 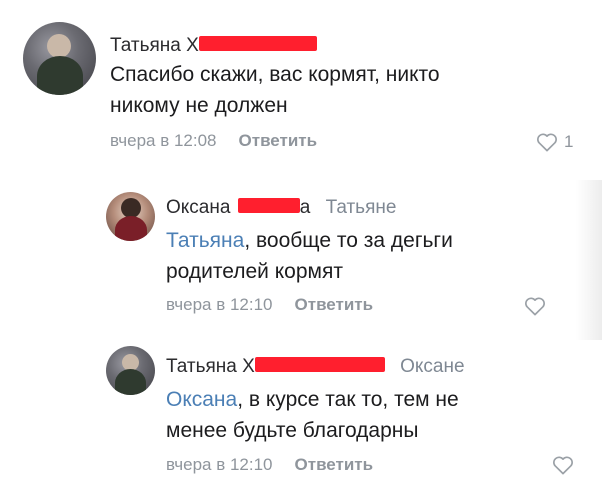 What do you see at coordinates (305, 207) in the screenshot?
I see `author-name-tail: а` at bounding box center [305, 207].